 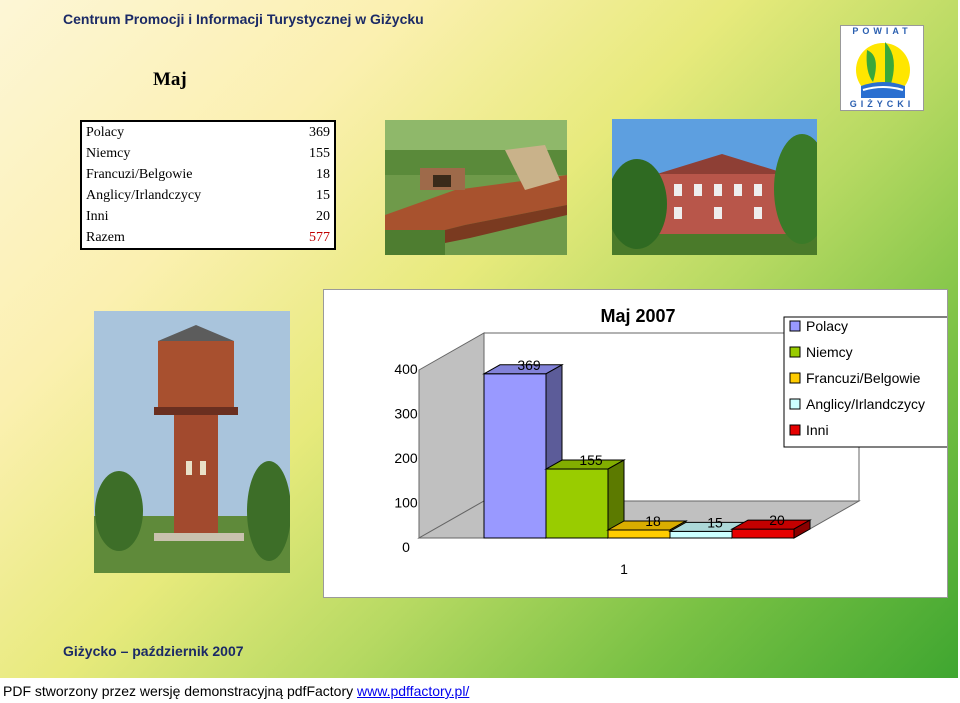 I want to click on bar-polacy, so click(x=515, y=456).